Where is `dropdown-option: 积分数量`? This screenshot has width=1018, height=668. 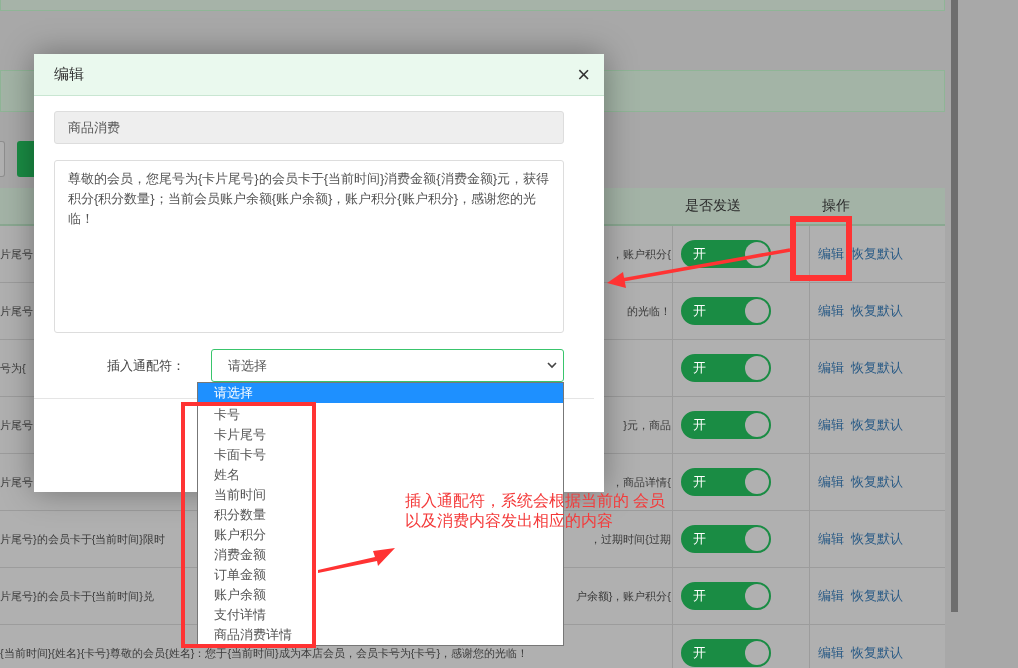 dropdown-option: 积分数量 is located at coordinates (234, 515).